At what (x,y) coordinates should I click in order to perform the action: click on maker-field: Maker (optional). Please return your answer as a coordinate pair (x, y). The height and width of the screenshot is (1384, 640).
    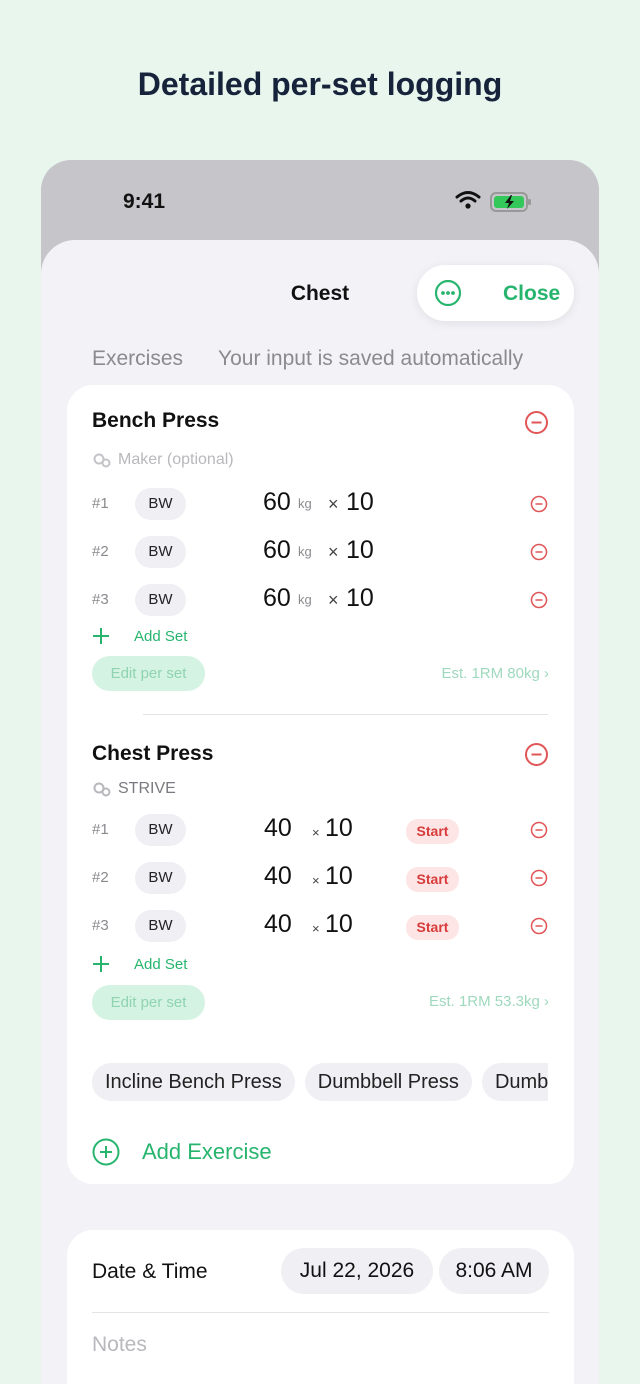
    Looking at the image, I should click on (163, 460).